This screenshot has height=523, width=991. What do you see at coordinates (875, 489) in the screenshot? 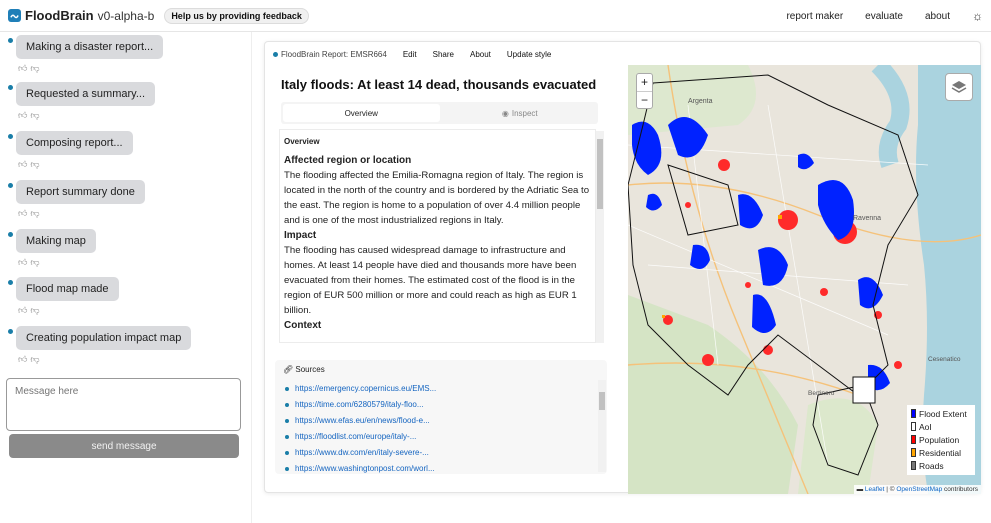
I see `leaflet-link: Leaflet` at bounding box center [875, 489].